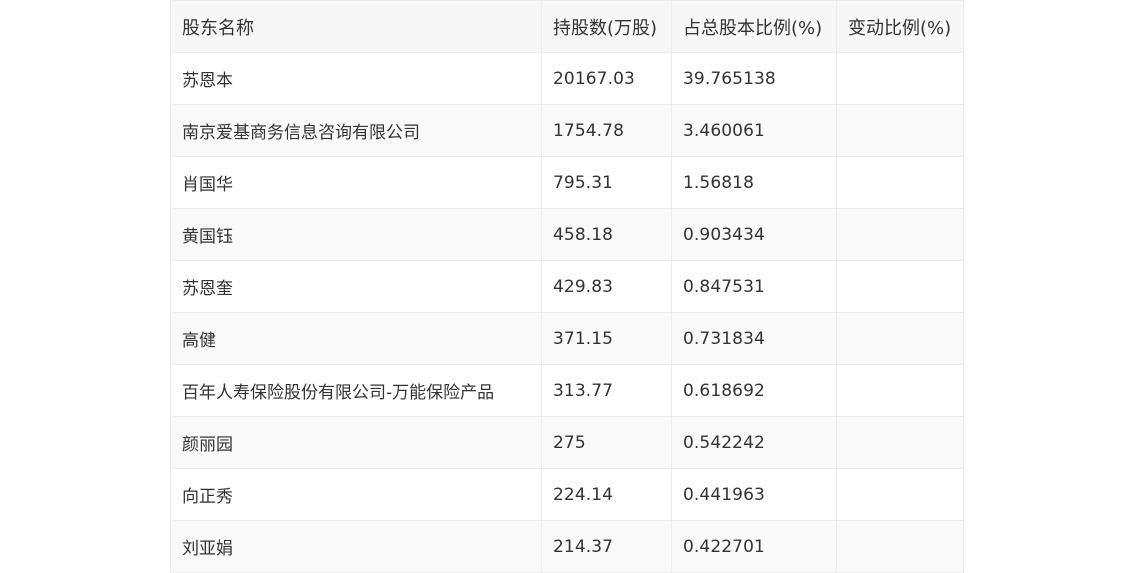 The image size is (1134, 573). What do you see at coordinates (356, 390) in the screenshot?
I see `cell-shareholder-name: 百年人寿保险股份有限公司-万能保险产品` at bounding box center [356, 390].